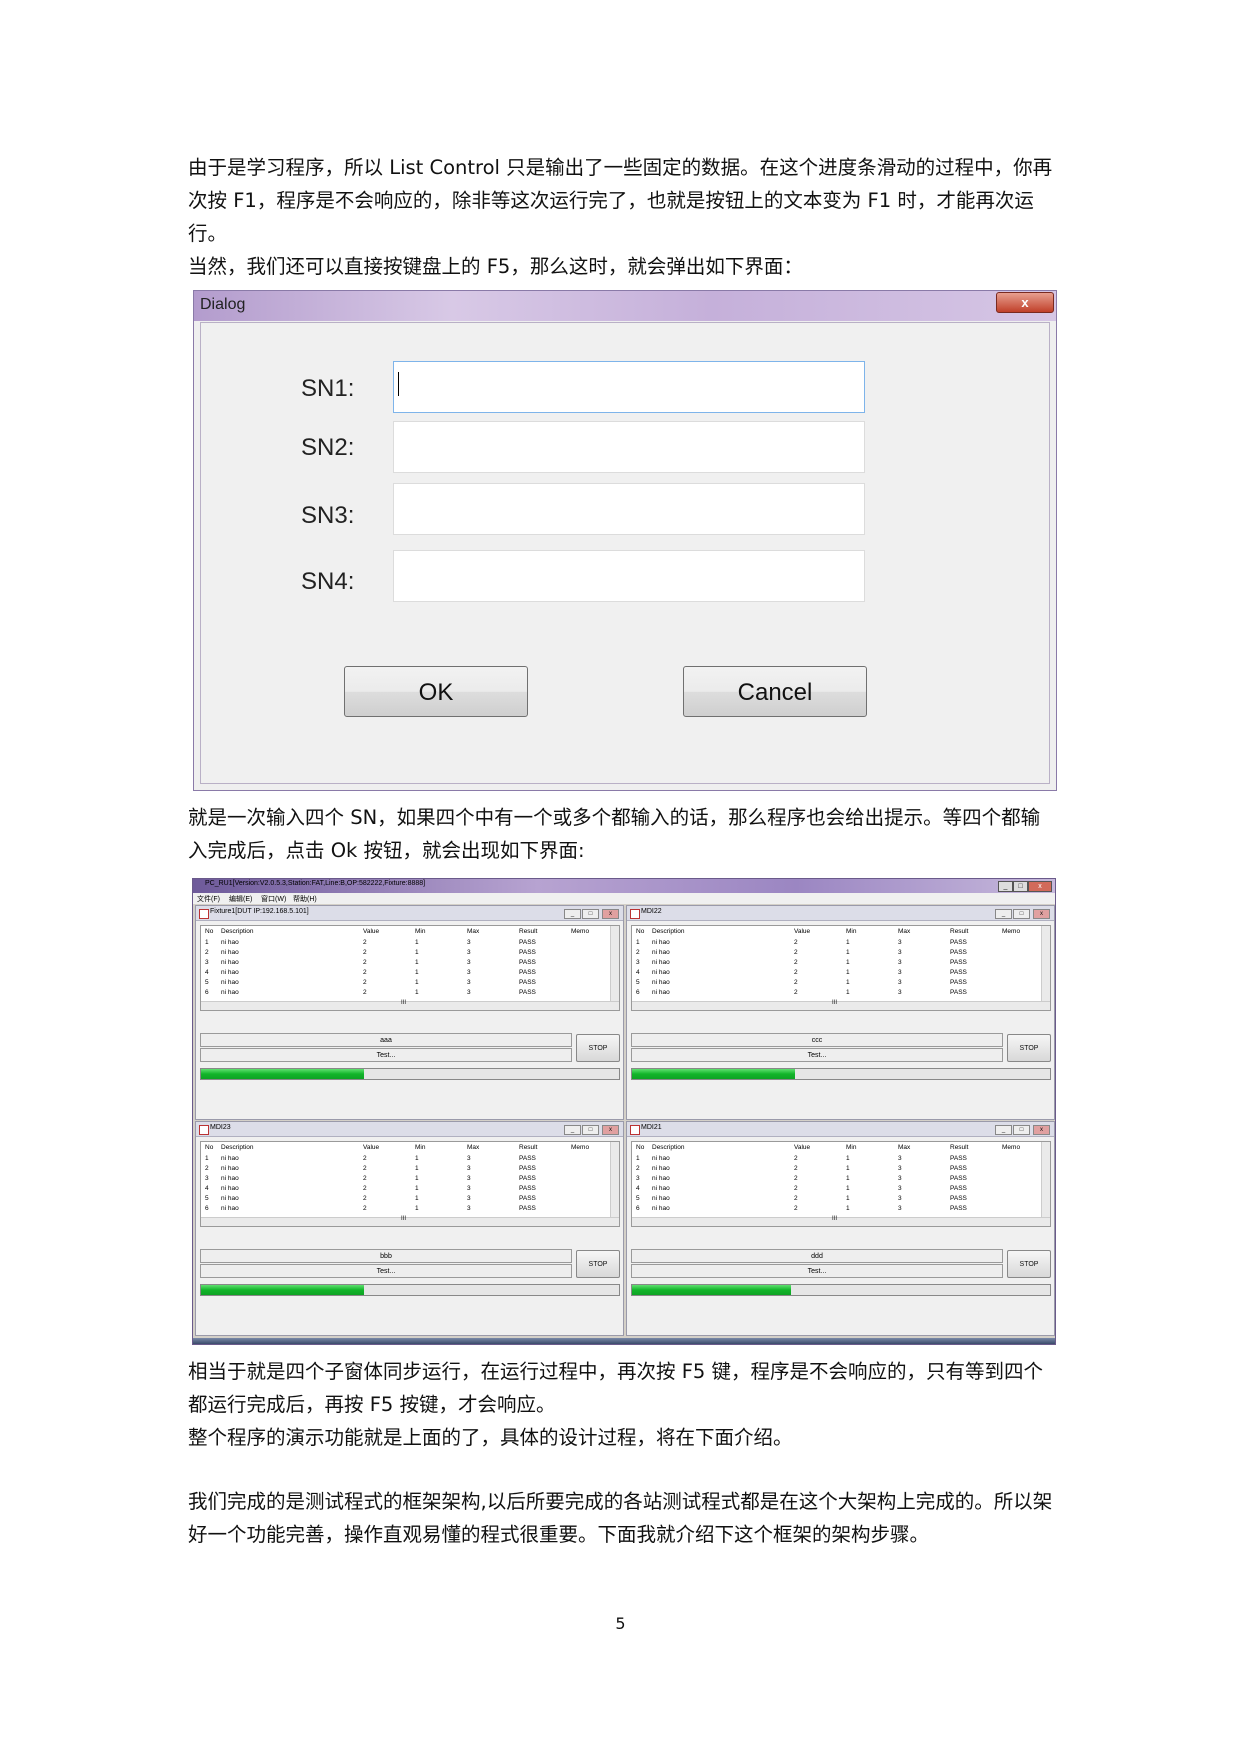 Image resolution: width=1241 pixels, height=1754 pixels. Describe the element at coordinates (629, 447) in the screenshot. I see `sn2-input` at that location.